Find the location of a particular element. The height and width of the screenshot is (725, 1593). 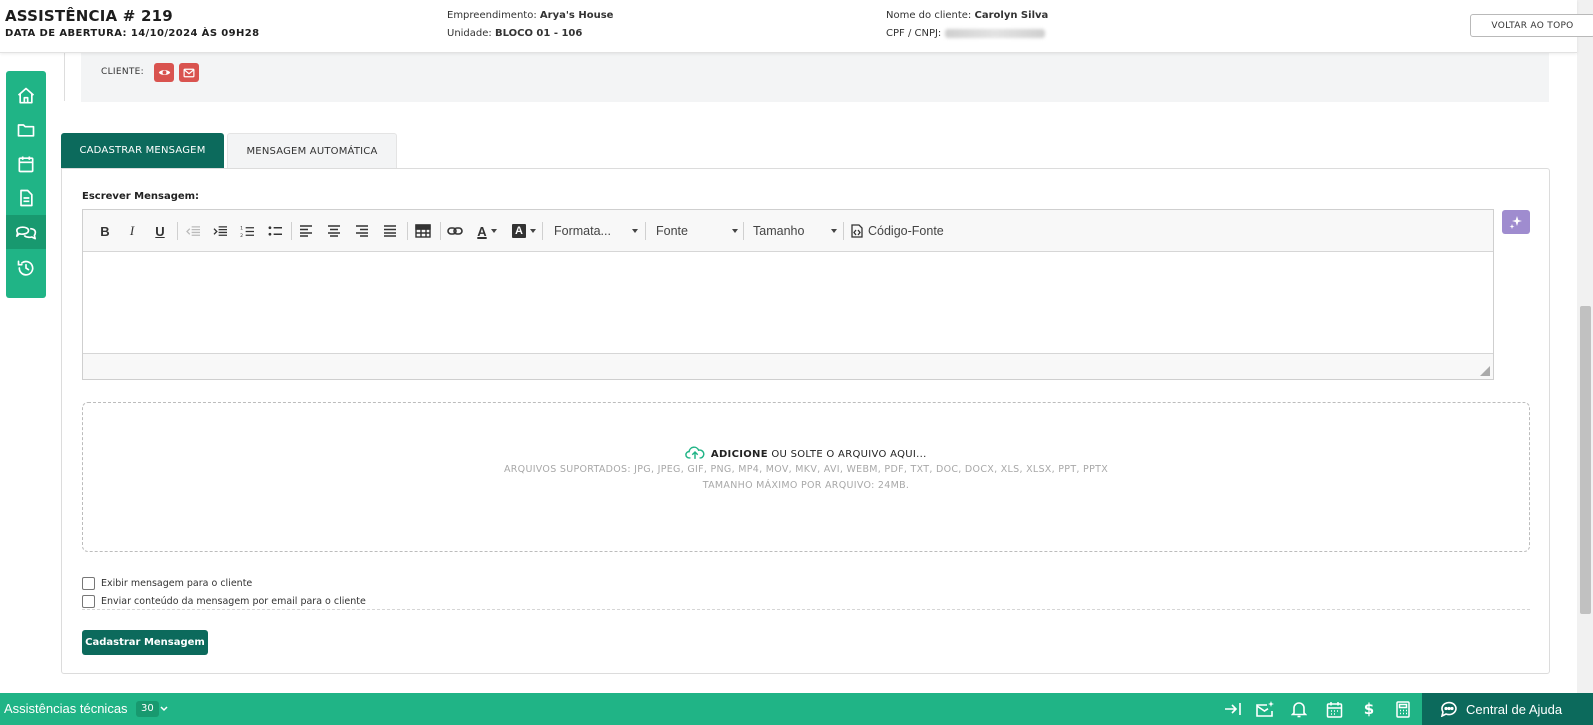

align-right-icon is located at coordinates (362, 231).